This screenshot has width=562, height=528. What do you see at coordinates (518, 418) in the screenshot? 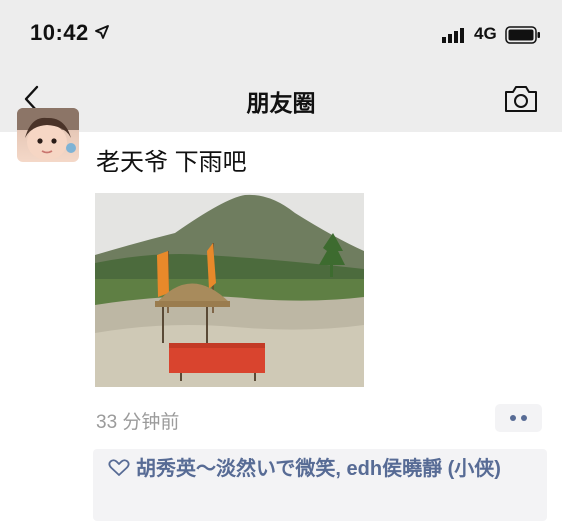
I see `more-actions-button` at bounding box center [518, 418].